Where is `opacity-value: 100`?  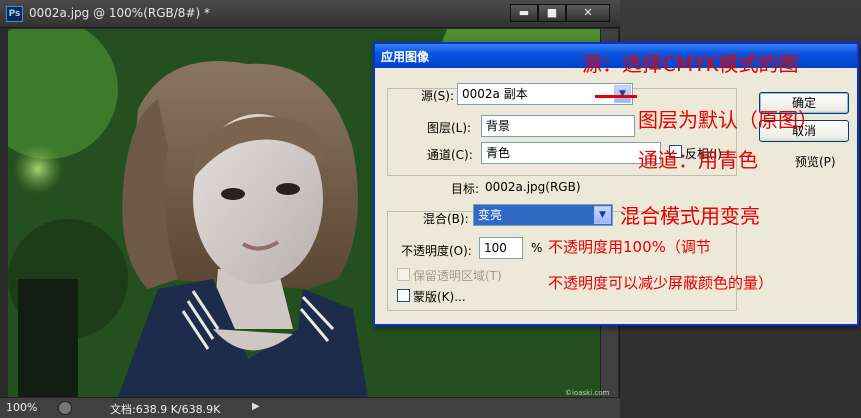
opacity-value: 100 is located at coordinates (495, 248).